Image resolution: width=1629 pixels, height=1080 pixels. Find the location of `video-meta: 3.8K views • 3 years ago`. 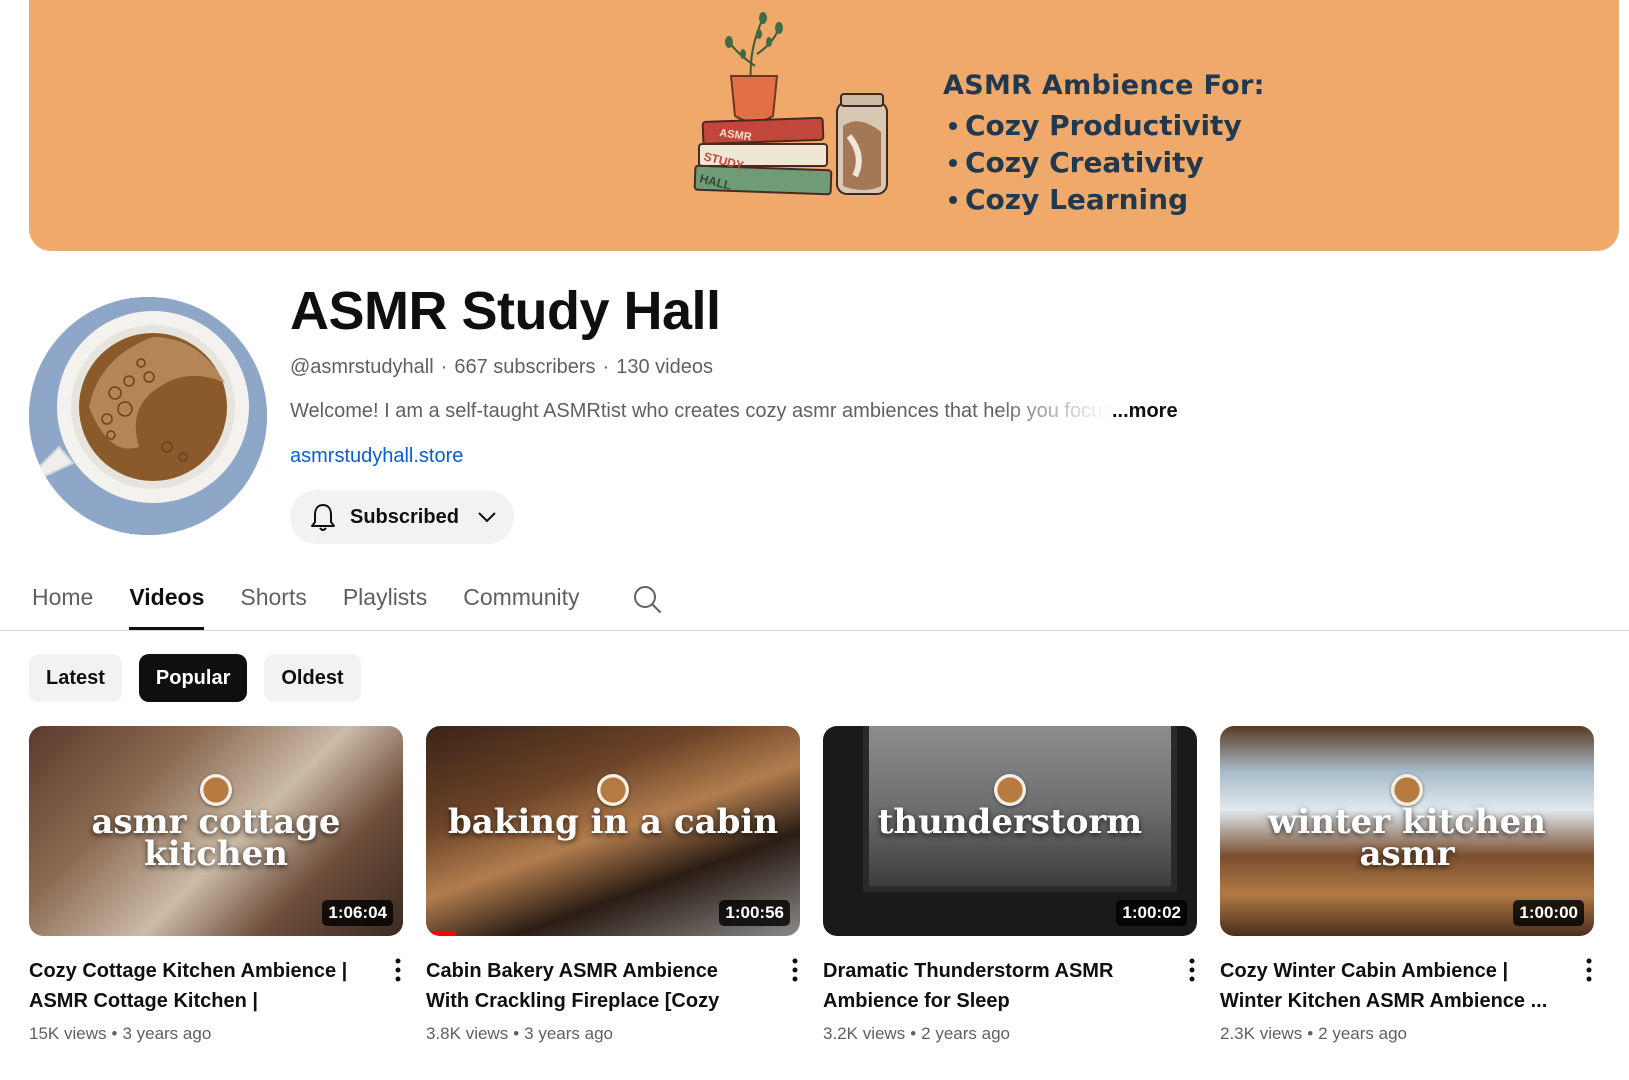

video-meta: 3.8K views • 3 years ago is located at coordinates (613, 1034).